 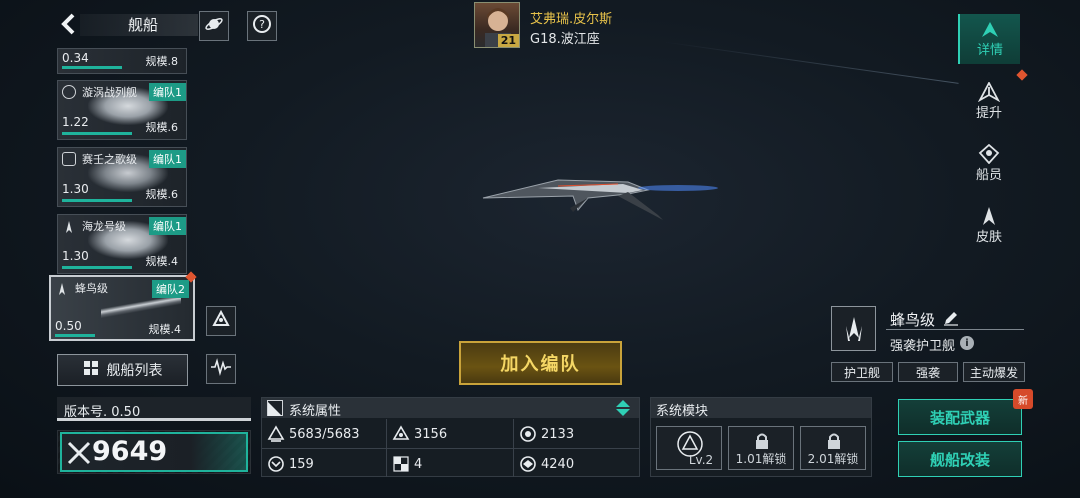 I want to click on attributes-title: 系统属性, so click(x=315, y=411).